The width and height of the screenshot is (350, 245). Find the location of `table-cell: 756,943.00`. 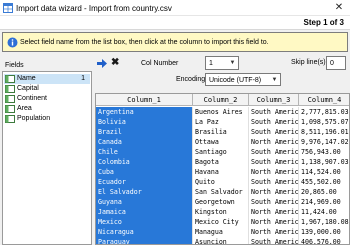

table-cell: 756,943.00 is located at coordinates (324, 152).